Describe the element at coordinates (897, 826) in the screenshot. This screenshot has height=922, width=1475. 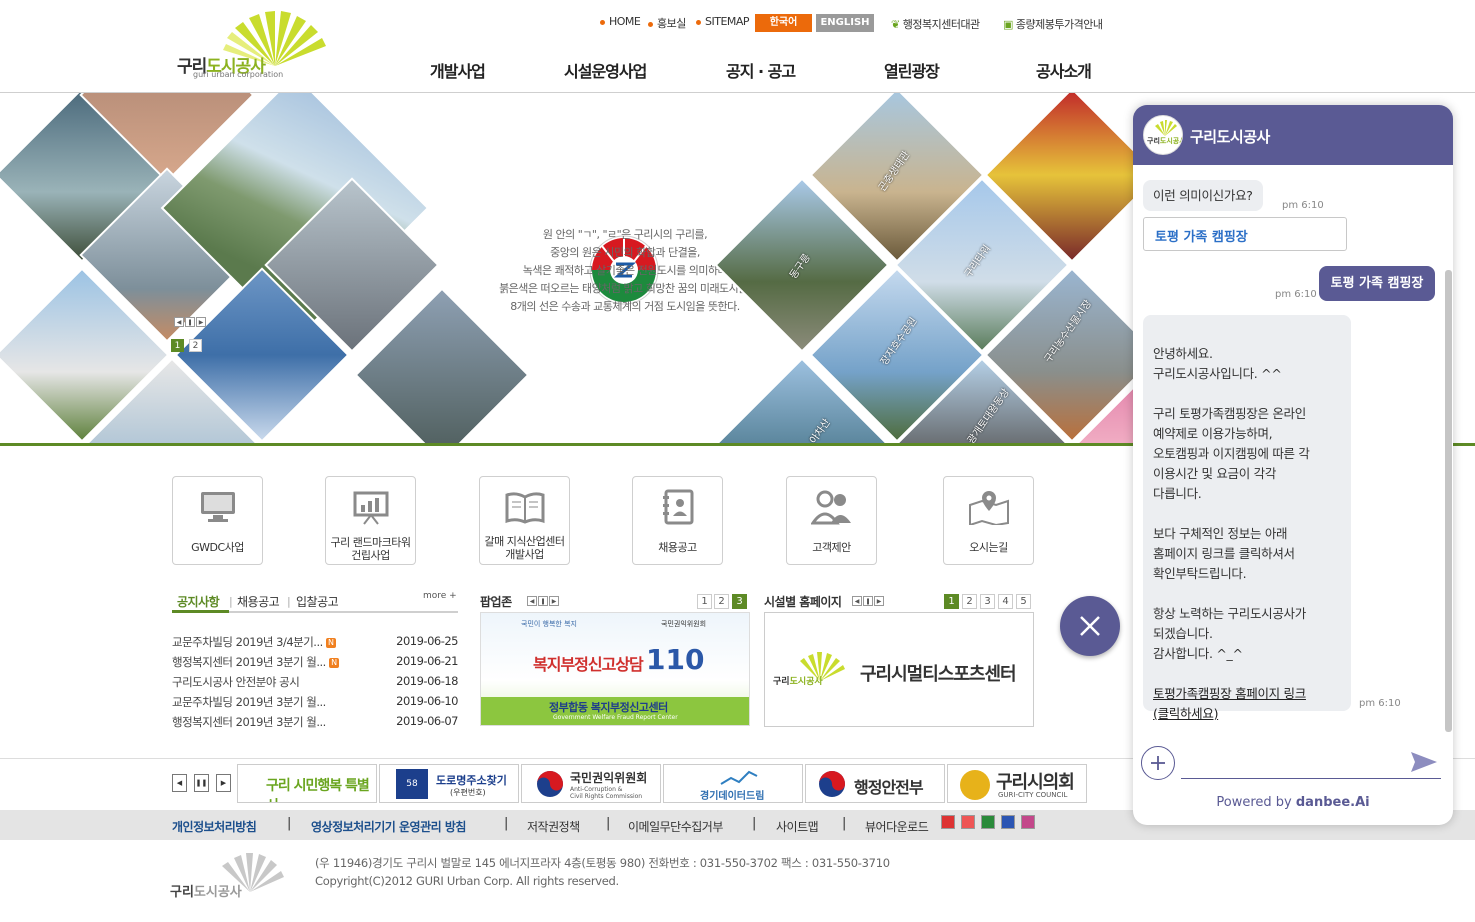
I see `footer-viewer-download-link: 뷰어다운로드` at that location.